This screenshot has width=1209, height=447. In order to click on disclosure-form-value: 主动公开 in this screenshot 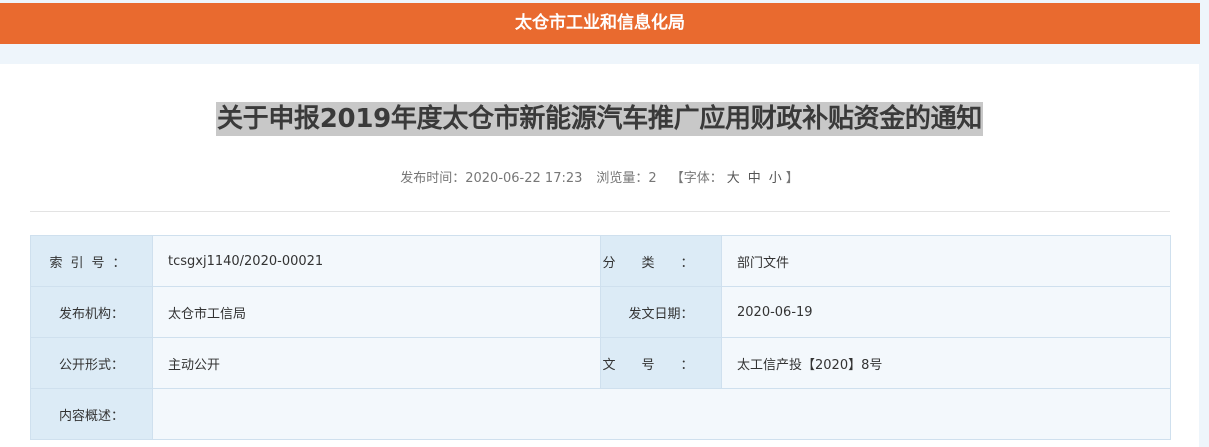, I will do `click(376, 363)`.